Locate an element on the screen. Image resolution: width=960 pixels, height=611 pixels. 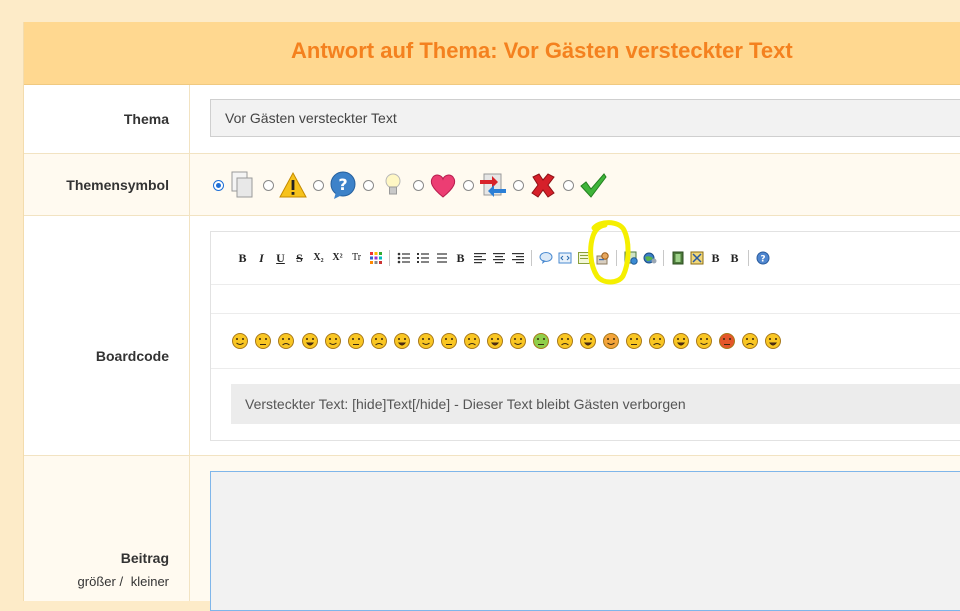
textarea-smaller-link: kleiner is located at coordinates (150, 581).